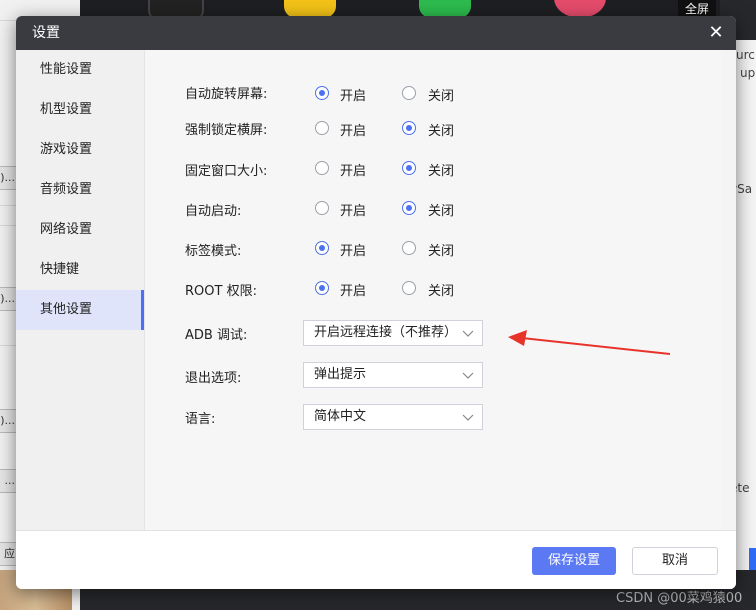  Describe the element at coordinates (743, 488) in the screenshot. I see `background-fragment: ete` at that location.